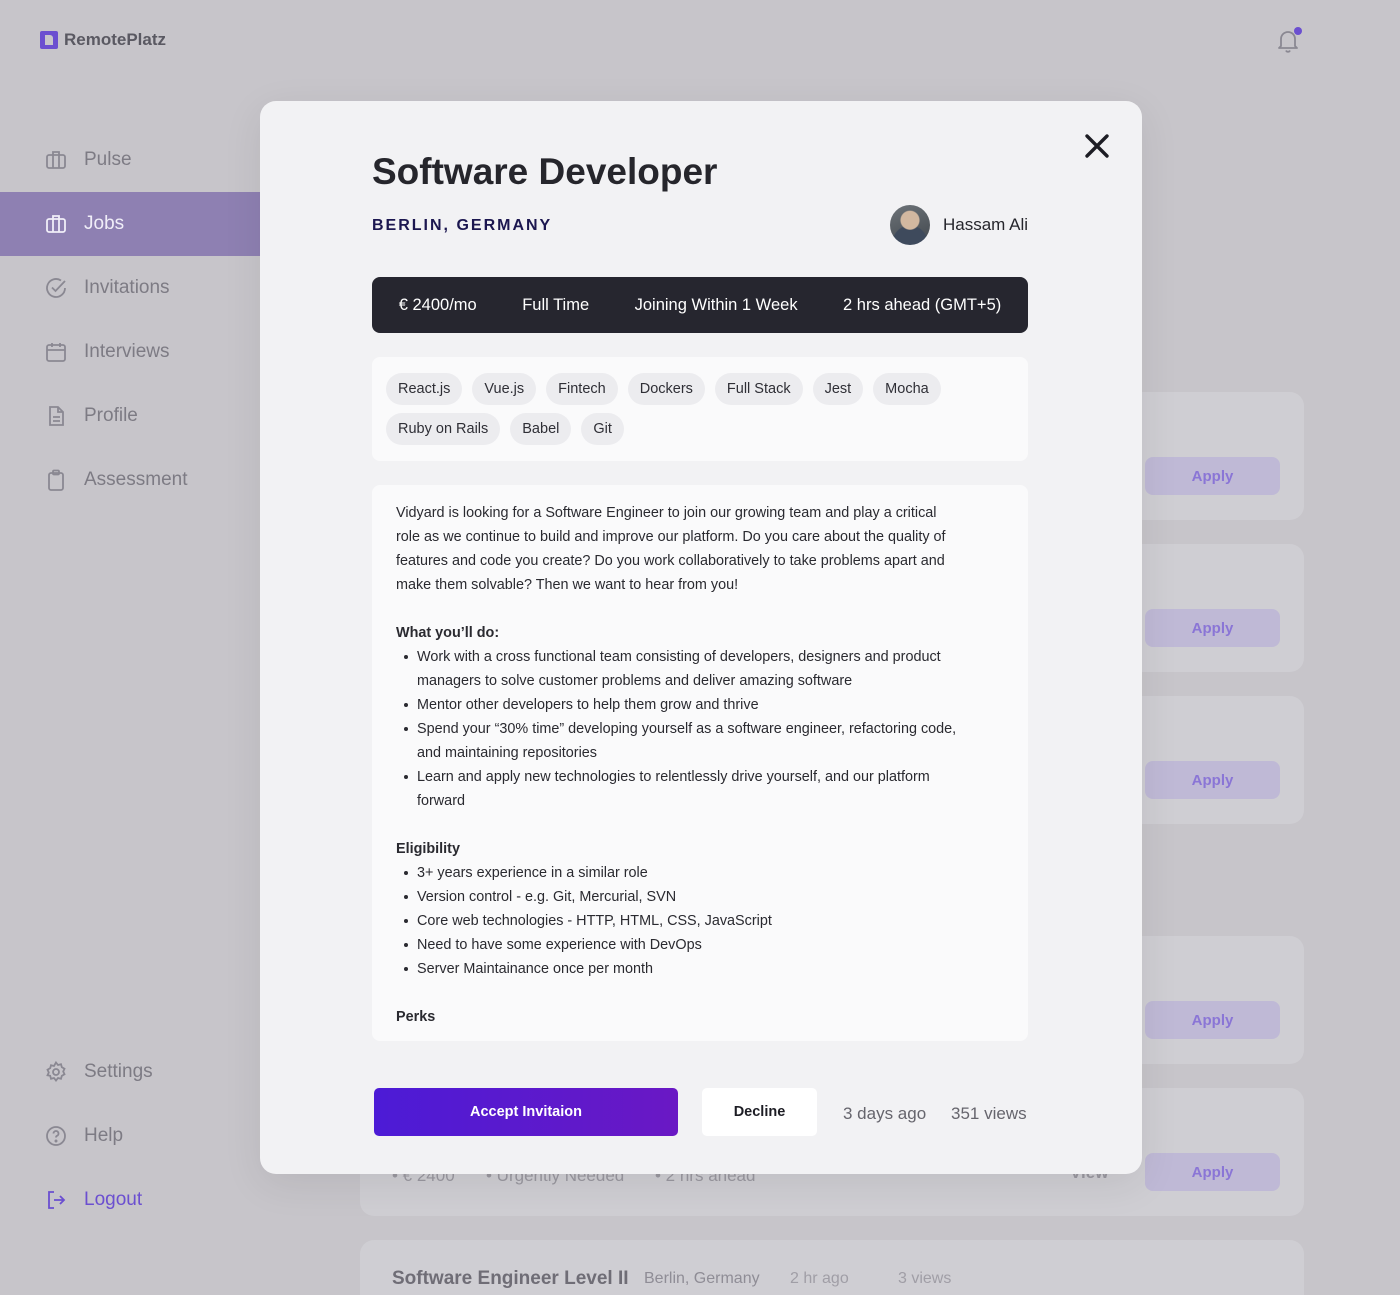 The width and height of the screenshot is (1400, 1295). Describe the element at coordinates (127, 287) in the screenshot. I see `sidebar-item-label: Invitations` at that location.